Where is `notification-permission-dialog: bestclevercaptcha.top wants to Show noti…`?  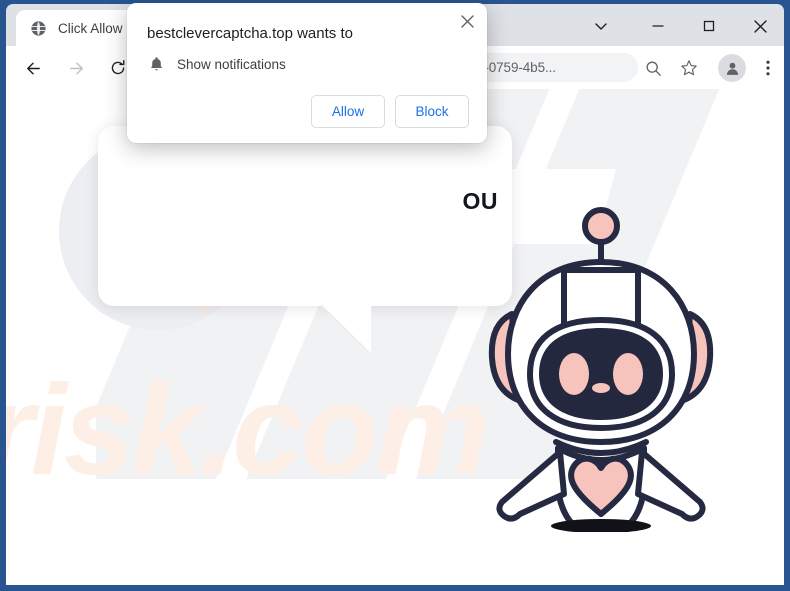 notification-permission-dialog: bestclevercaptcha.top wants to Show noti… is located at coordinates (307, 73).